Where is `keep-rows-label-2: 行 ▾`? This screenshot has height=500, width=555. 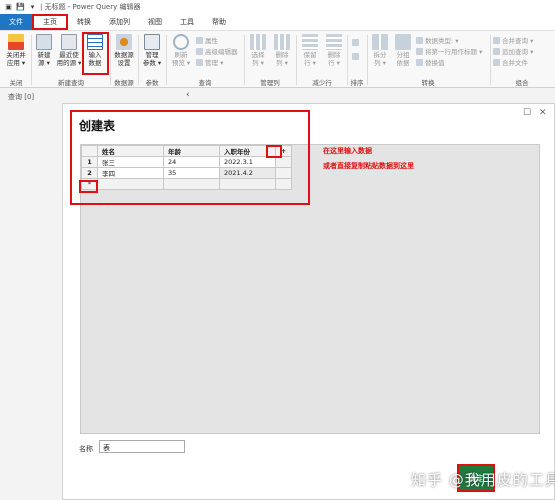
keep-rows-label-2: 行 ▾ is located at coordinates (310, 63).